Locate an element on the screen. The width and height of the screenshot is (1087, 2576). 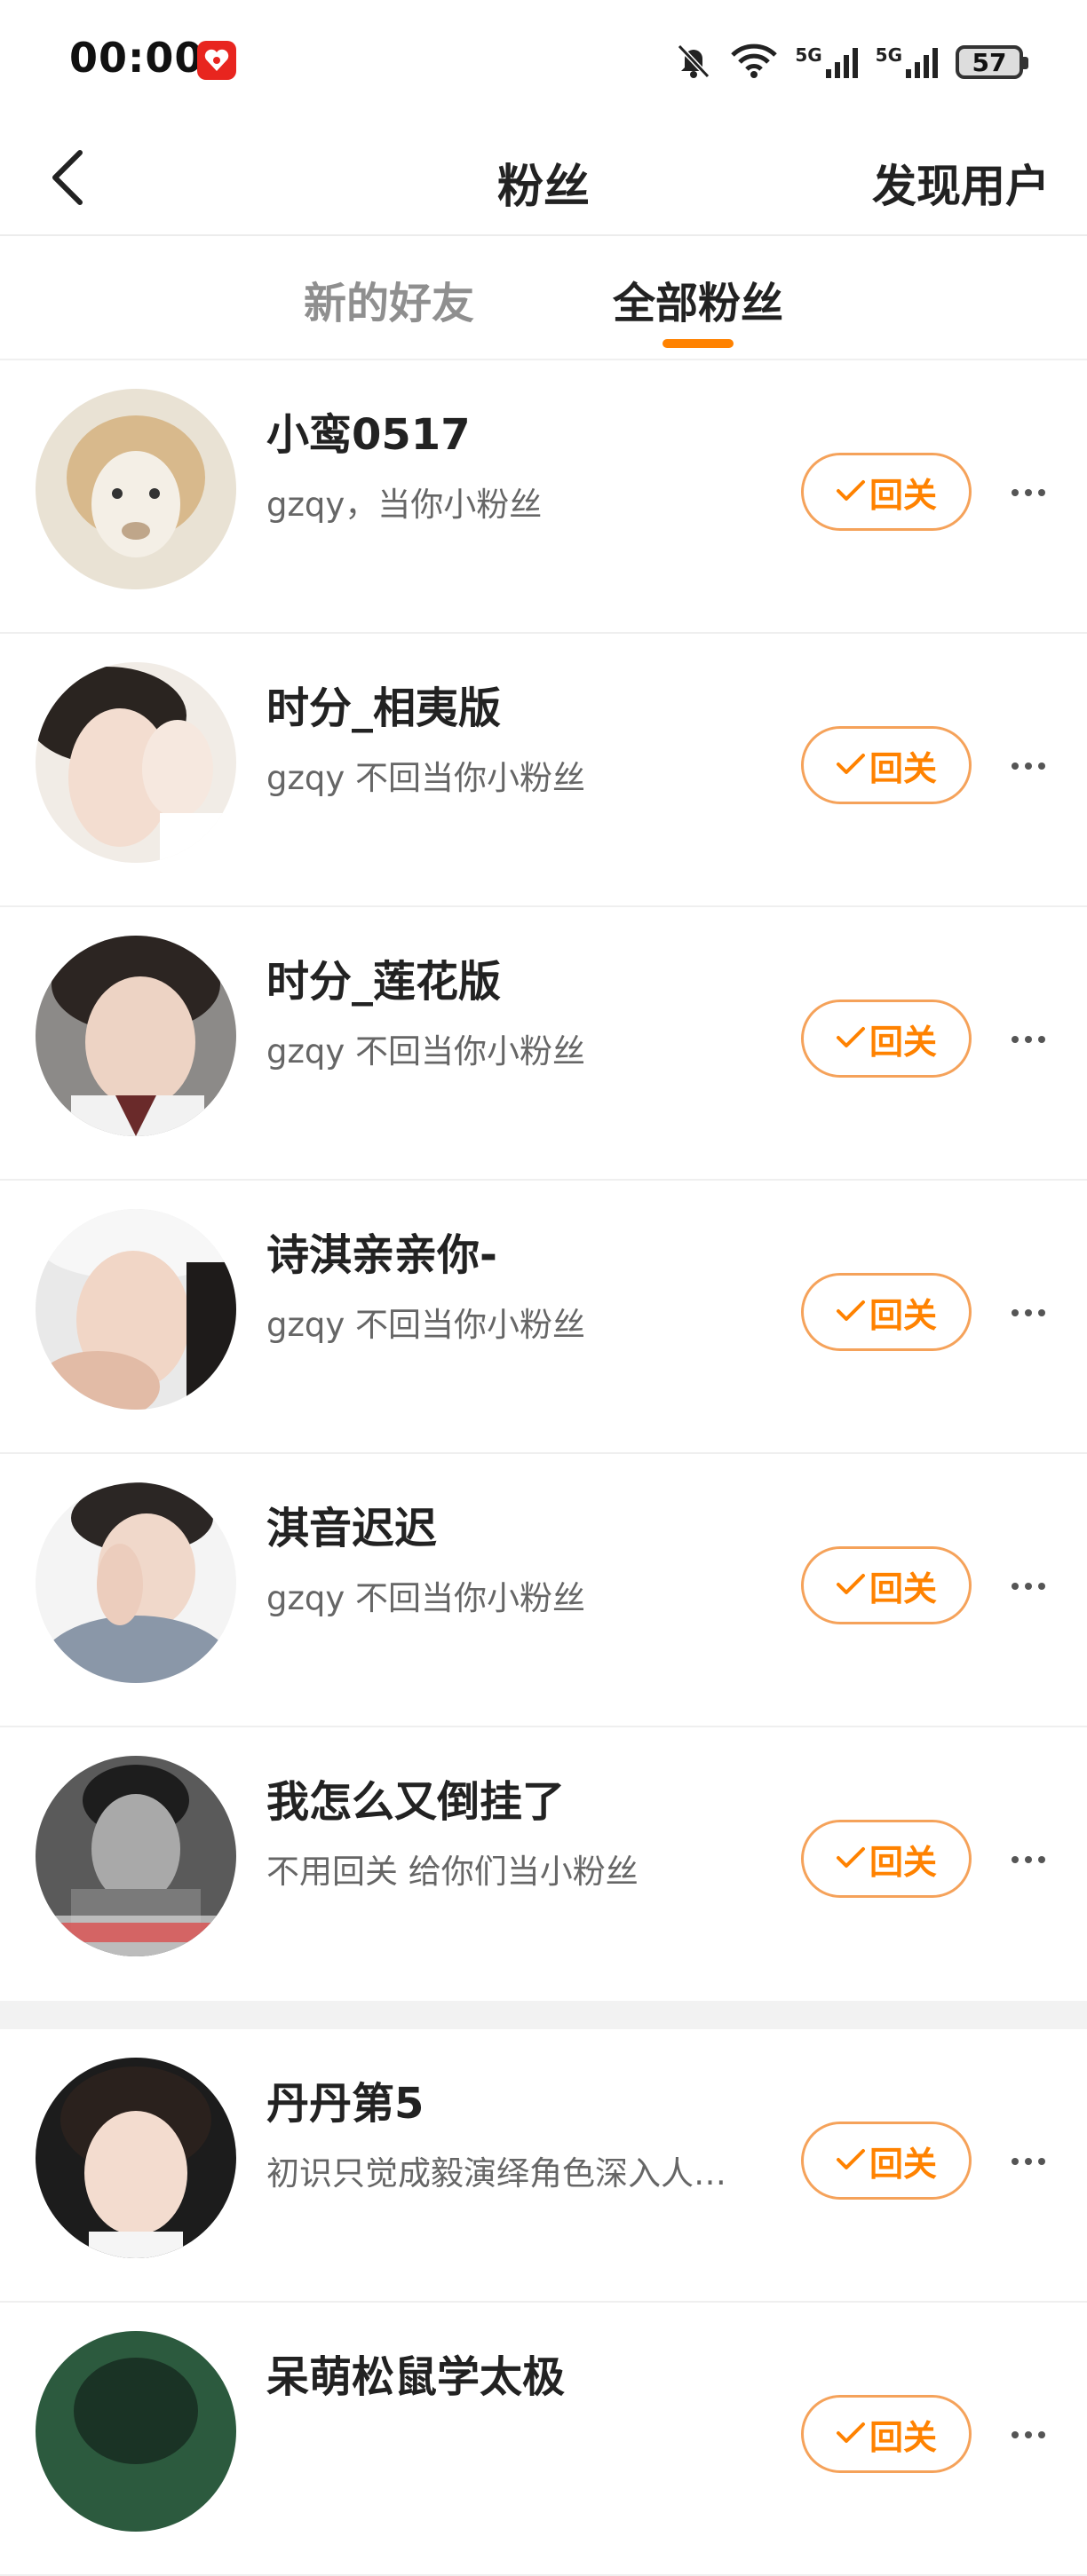
list-item: 淇音迟迟 gzqy 不回当你小粉丝 回关 is located at coordinates (543, 1590).